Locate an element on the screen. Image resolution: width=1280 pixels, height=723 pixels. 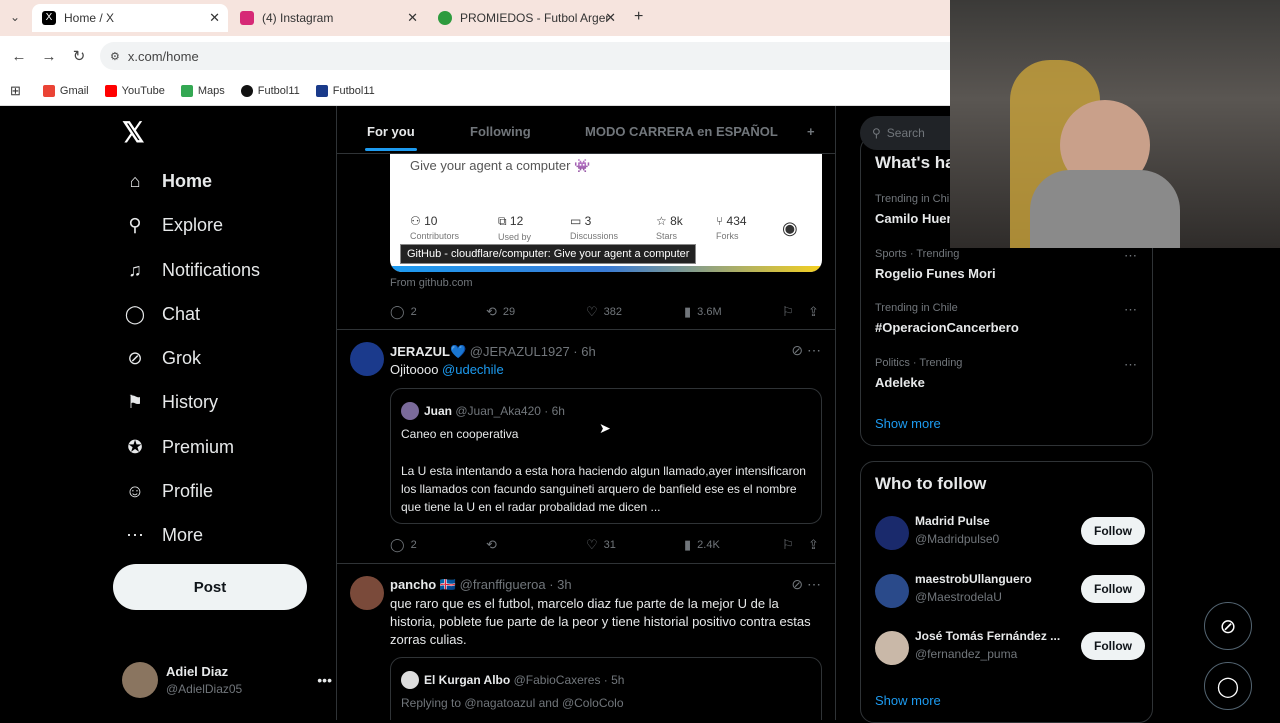
bookmark-futbol11-b: Futbol11 is located at coordinates (345, 90).